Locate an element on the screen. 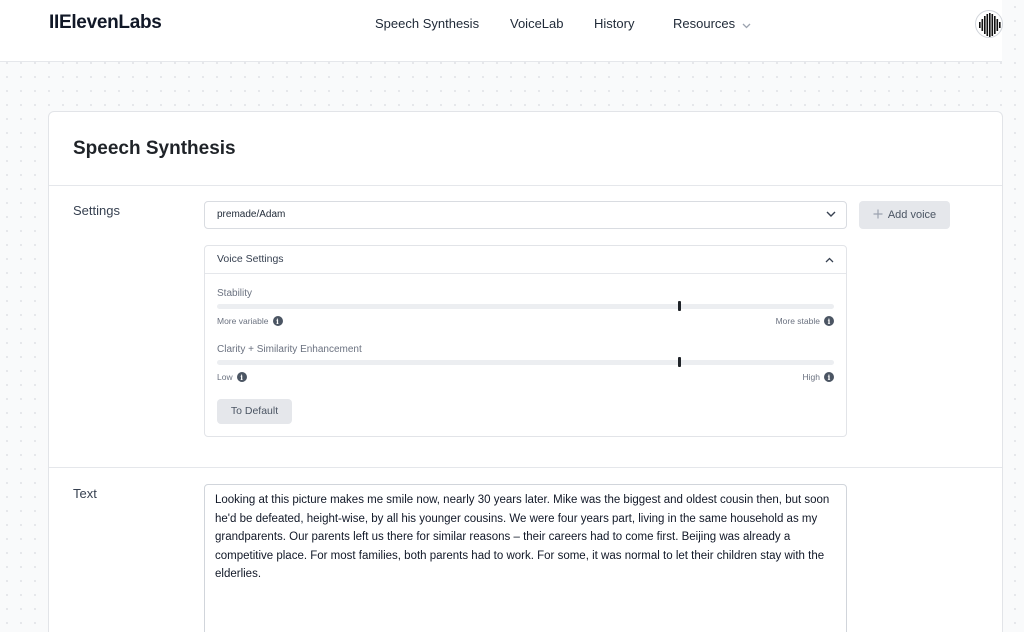  clarity-max-label: High i is located at coordinates (818, 377).